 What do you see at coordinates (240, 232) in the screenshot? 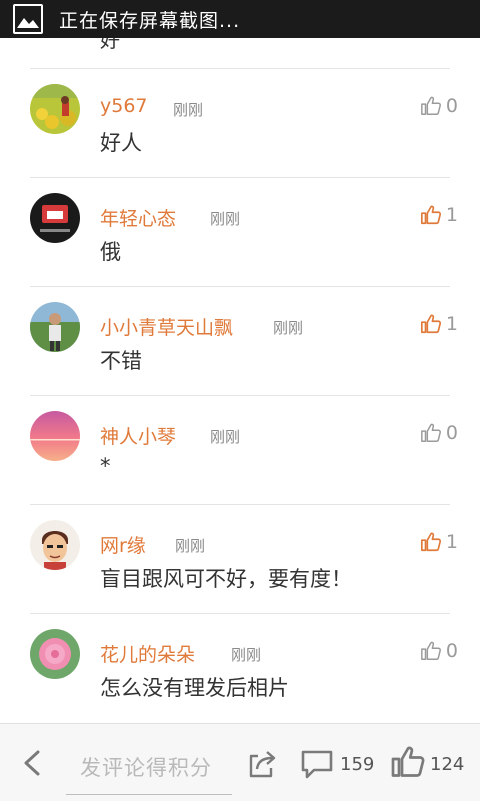
I see `comment-item: 年轻心态 刚刚 1 俄` at bounding box center [240, 232].